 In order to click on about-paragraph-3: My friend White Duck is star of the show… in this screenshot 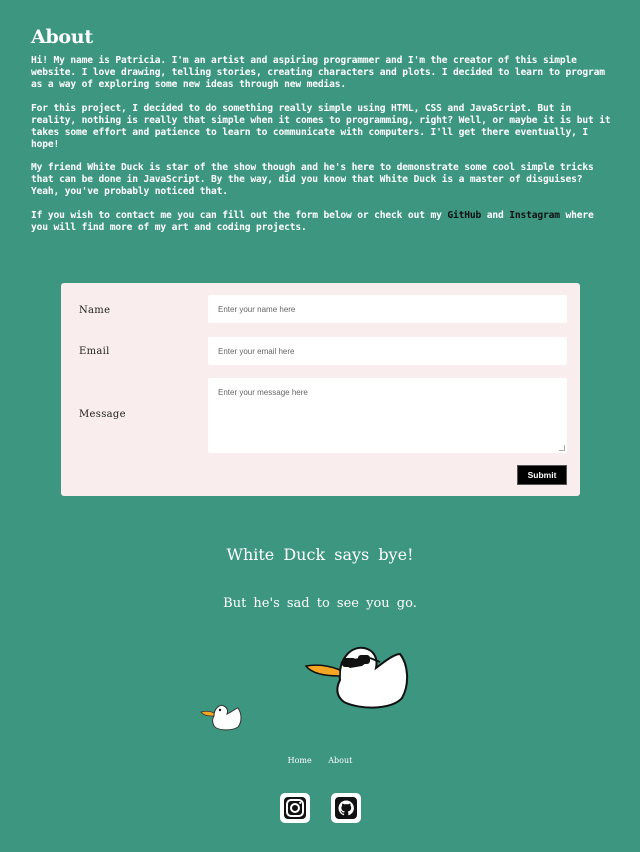, I will do `click(312, 179)`.